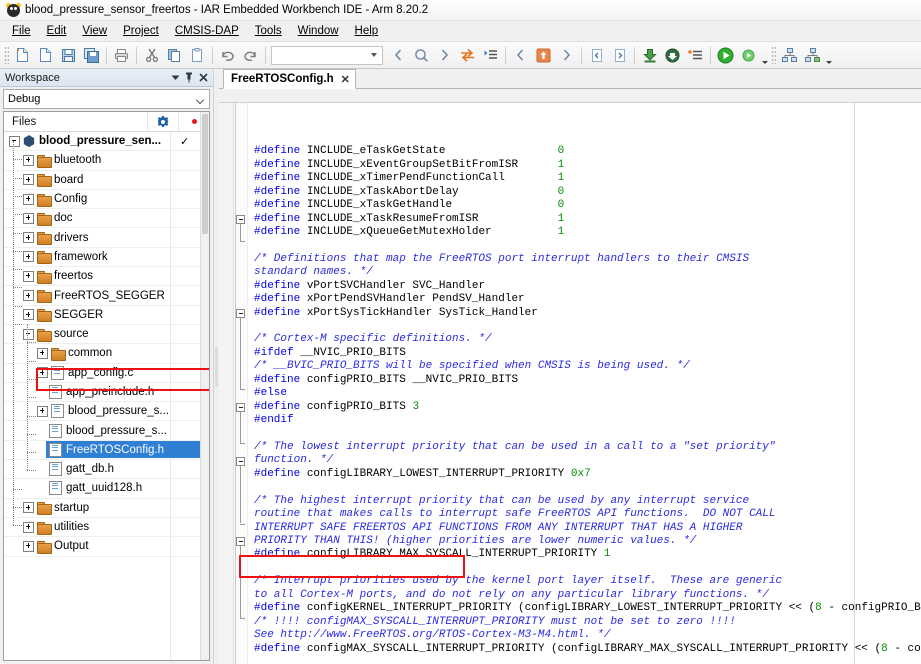  I want to click on build-configuration-select: Debug, so click(106, 99).